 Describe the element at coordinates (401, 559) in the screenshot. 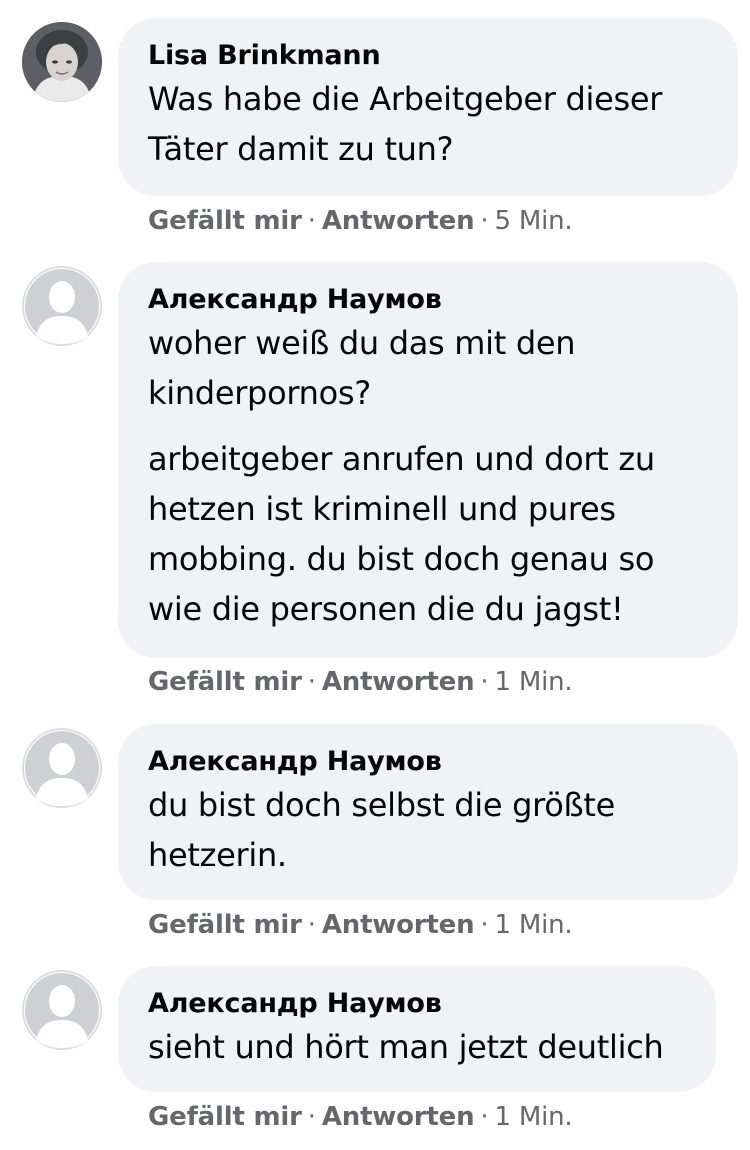

I see `comment-text-line: mobbing. du bist doch genau so` at that location.